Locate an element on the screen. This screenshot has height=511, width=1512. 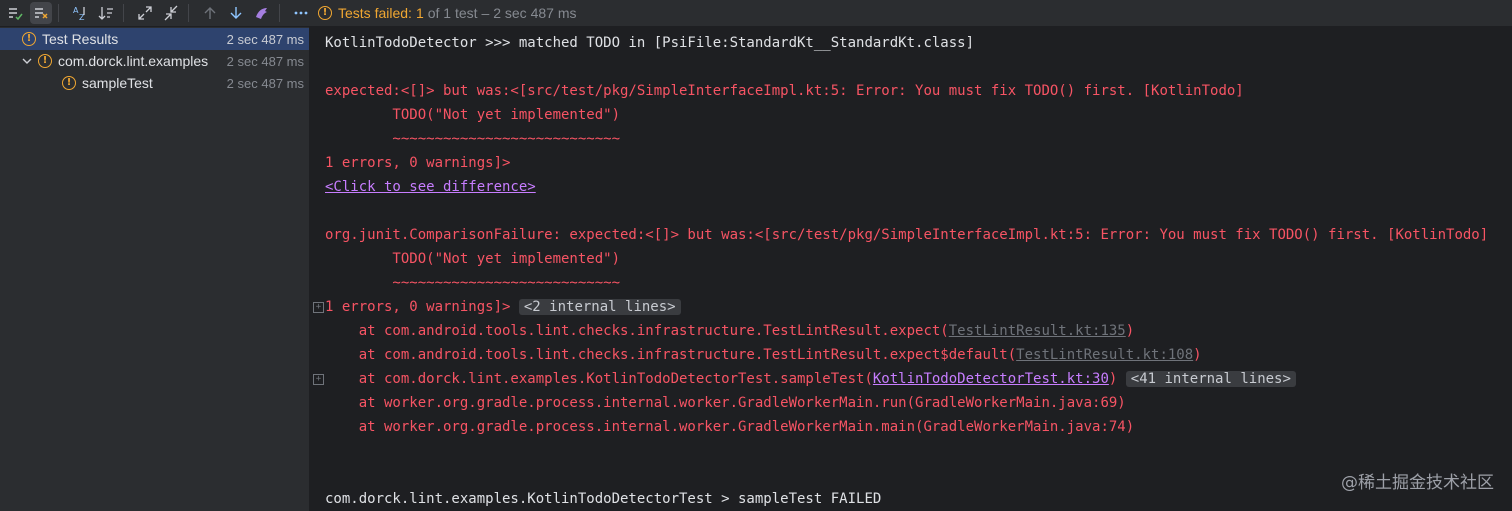
click-to-see-difference-link: <Click to see difference> is located at coordinates (430, 187).